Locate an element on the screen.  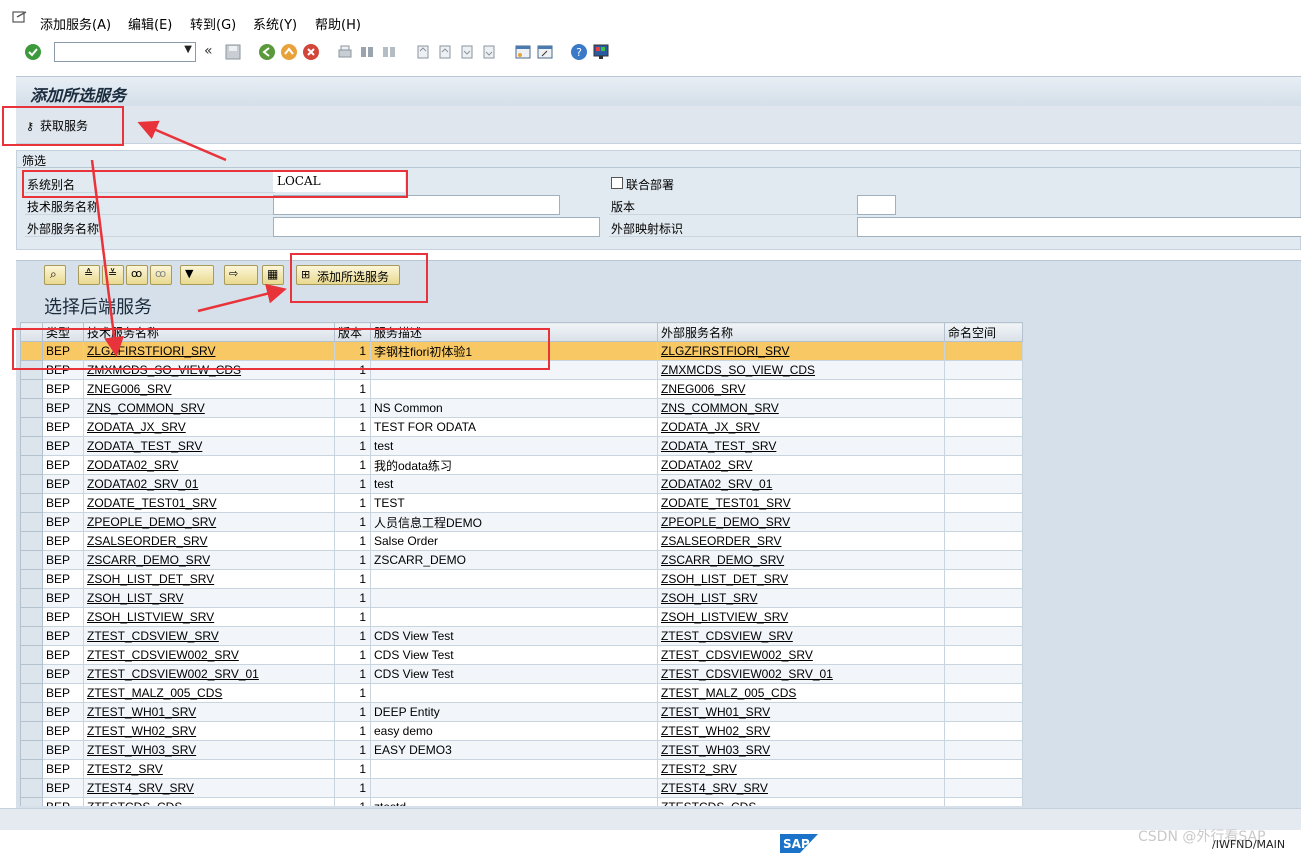
cell-tech-name: ZNEG006_SRV is located at coordinates (209, 389).